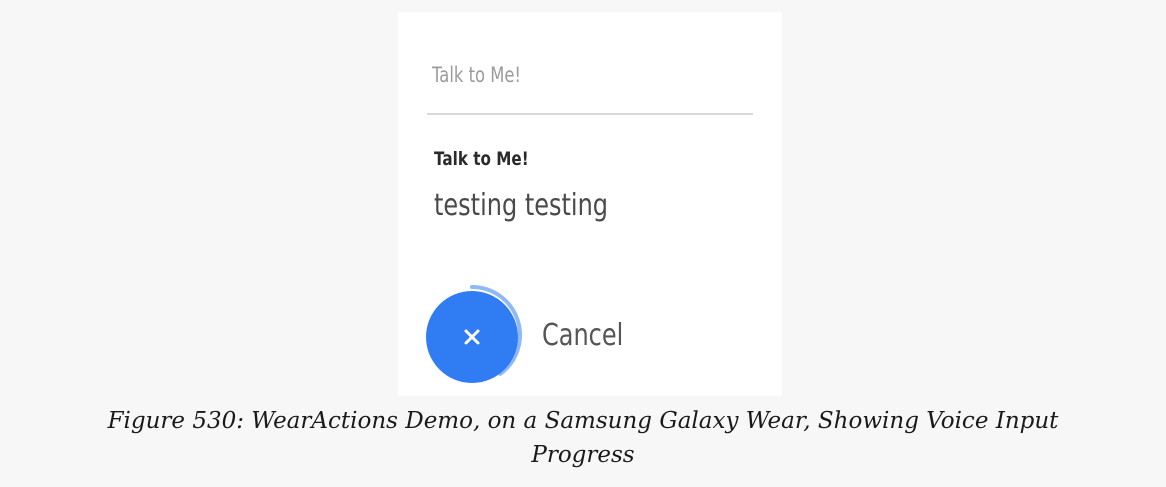 The width and height of the screenshot is (1166, 487). I want to click on header-divider, so click(590, 114).